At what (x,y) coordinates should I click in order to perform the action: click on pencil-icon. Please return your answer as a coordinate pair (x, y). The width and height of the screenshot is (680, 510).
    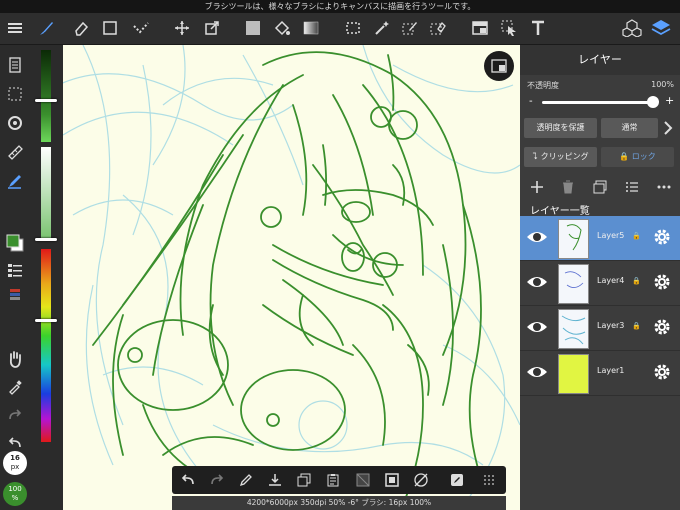
    Looking at the image, I should click on (246, 480).